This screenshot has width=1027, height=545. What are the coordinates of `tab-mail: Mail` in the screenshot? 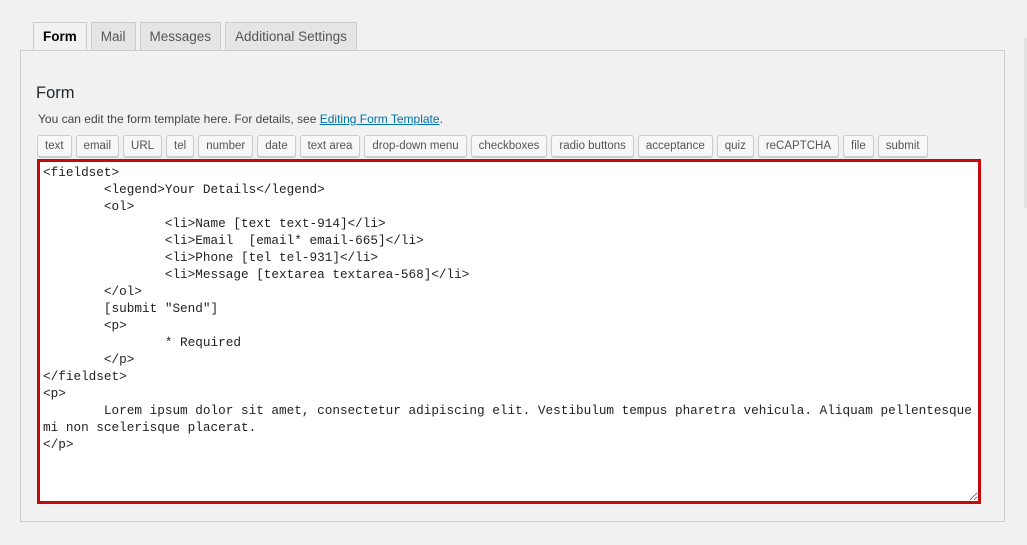 It's located at (113, 36).